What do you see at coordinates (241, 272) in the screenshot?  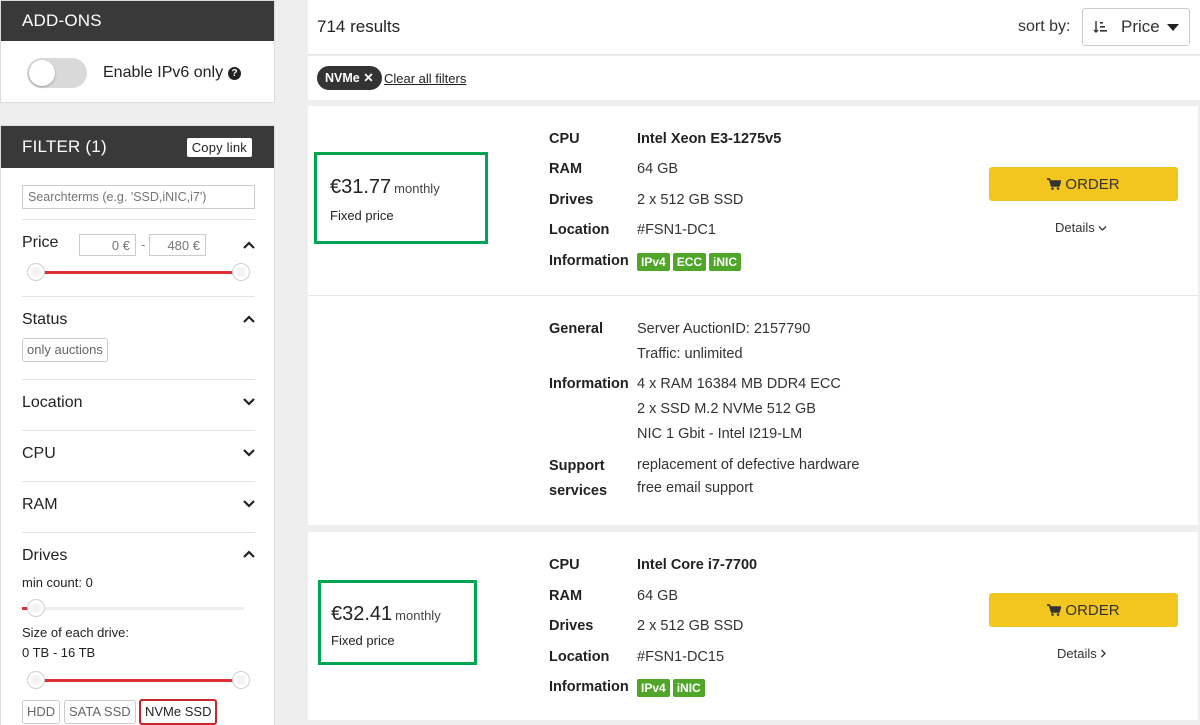 I see `price-slider-max-handle` at bounding box center [241, 272].